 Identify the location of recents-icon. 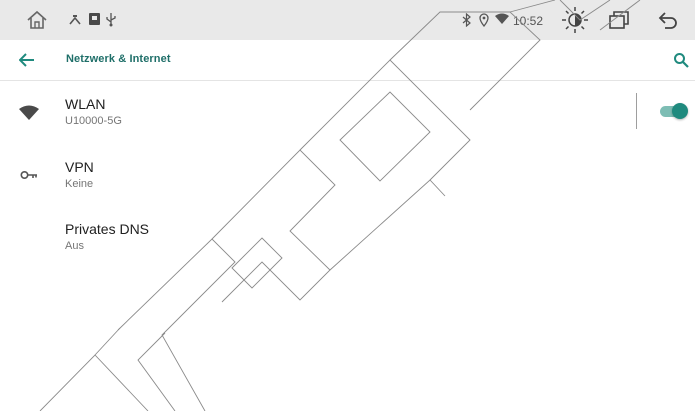
(619, 20).